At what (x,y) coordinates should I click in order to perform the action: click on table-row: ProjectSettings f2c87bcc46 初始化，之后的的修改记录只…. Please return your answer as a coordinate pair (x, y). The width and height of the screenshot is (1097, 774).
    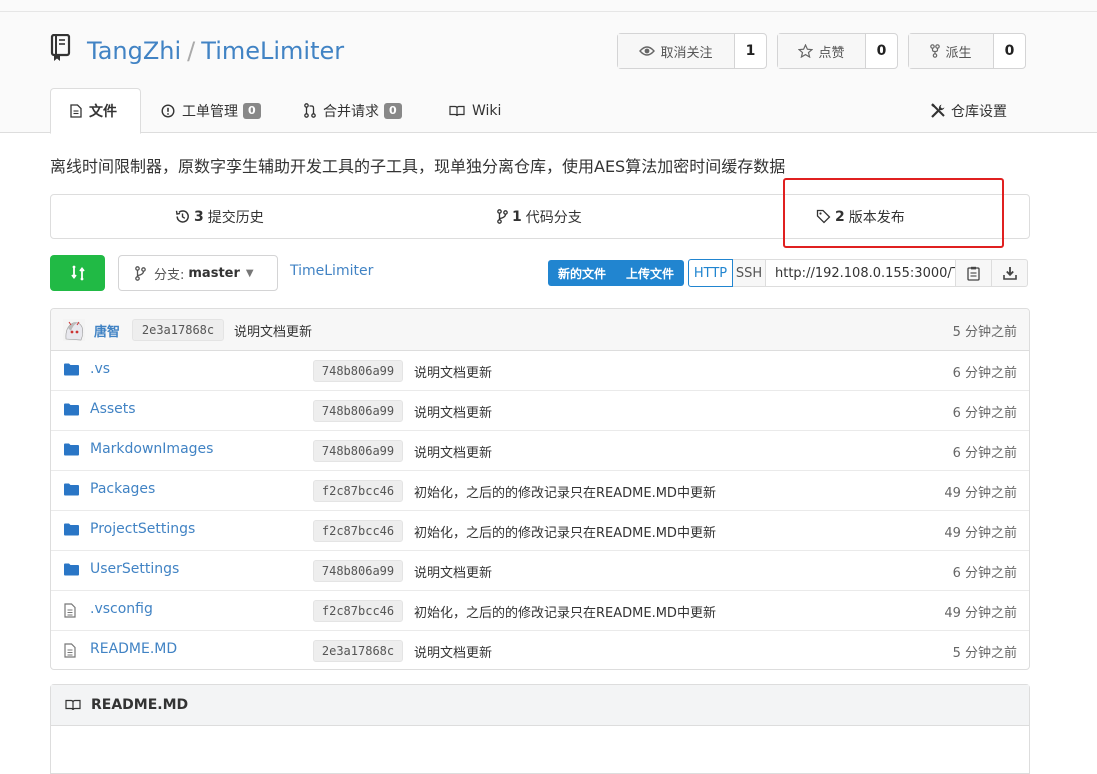
    Looking at the image, I should click on (540, 531).